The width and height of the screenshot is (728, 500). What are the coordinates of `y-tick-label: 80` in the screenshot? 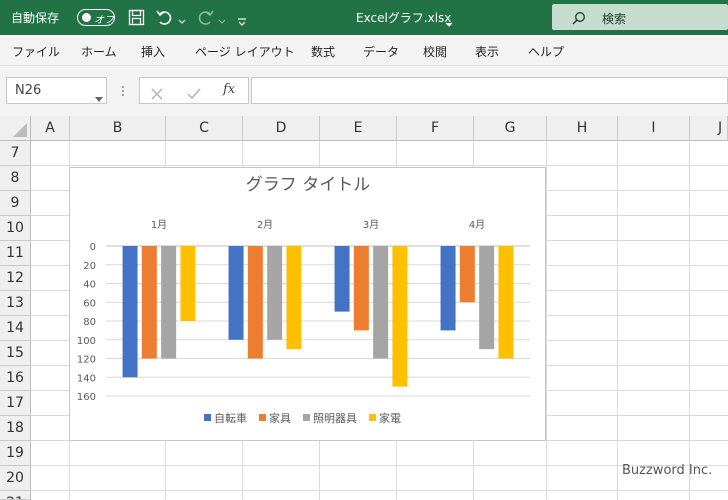 It's located at (89, 322).